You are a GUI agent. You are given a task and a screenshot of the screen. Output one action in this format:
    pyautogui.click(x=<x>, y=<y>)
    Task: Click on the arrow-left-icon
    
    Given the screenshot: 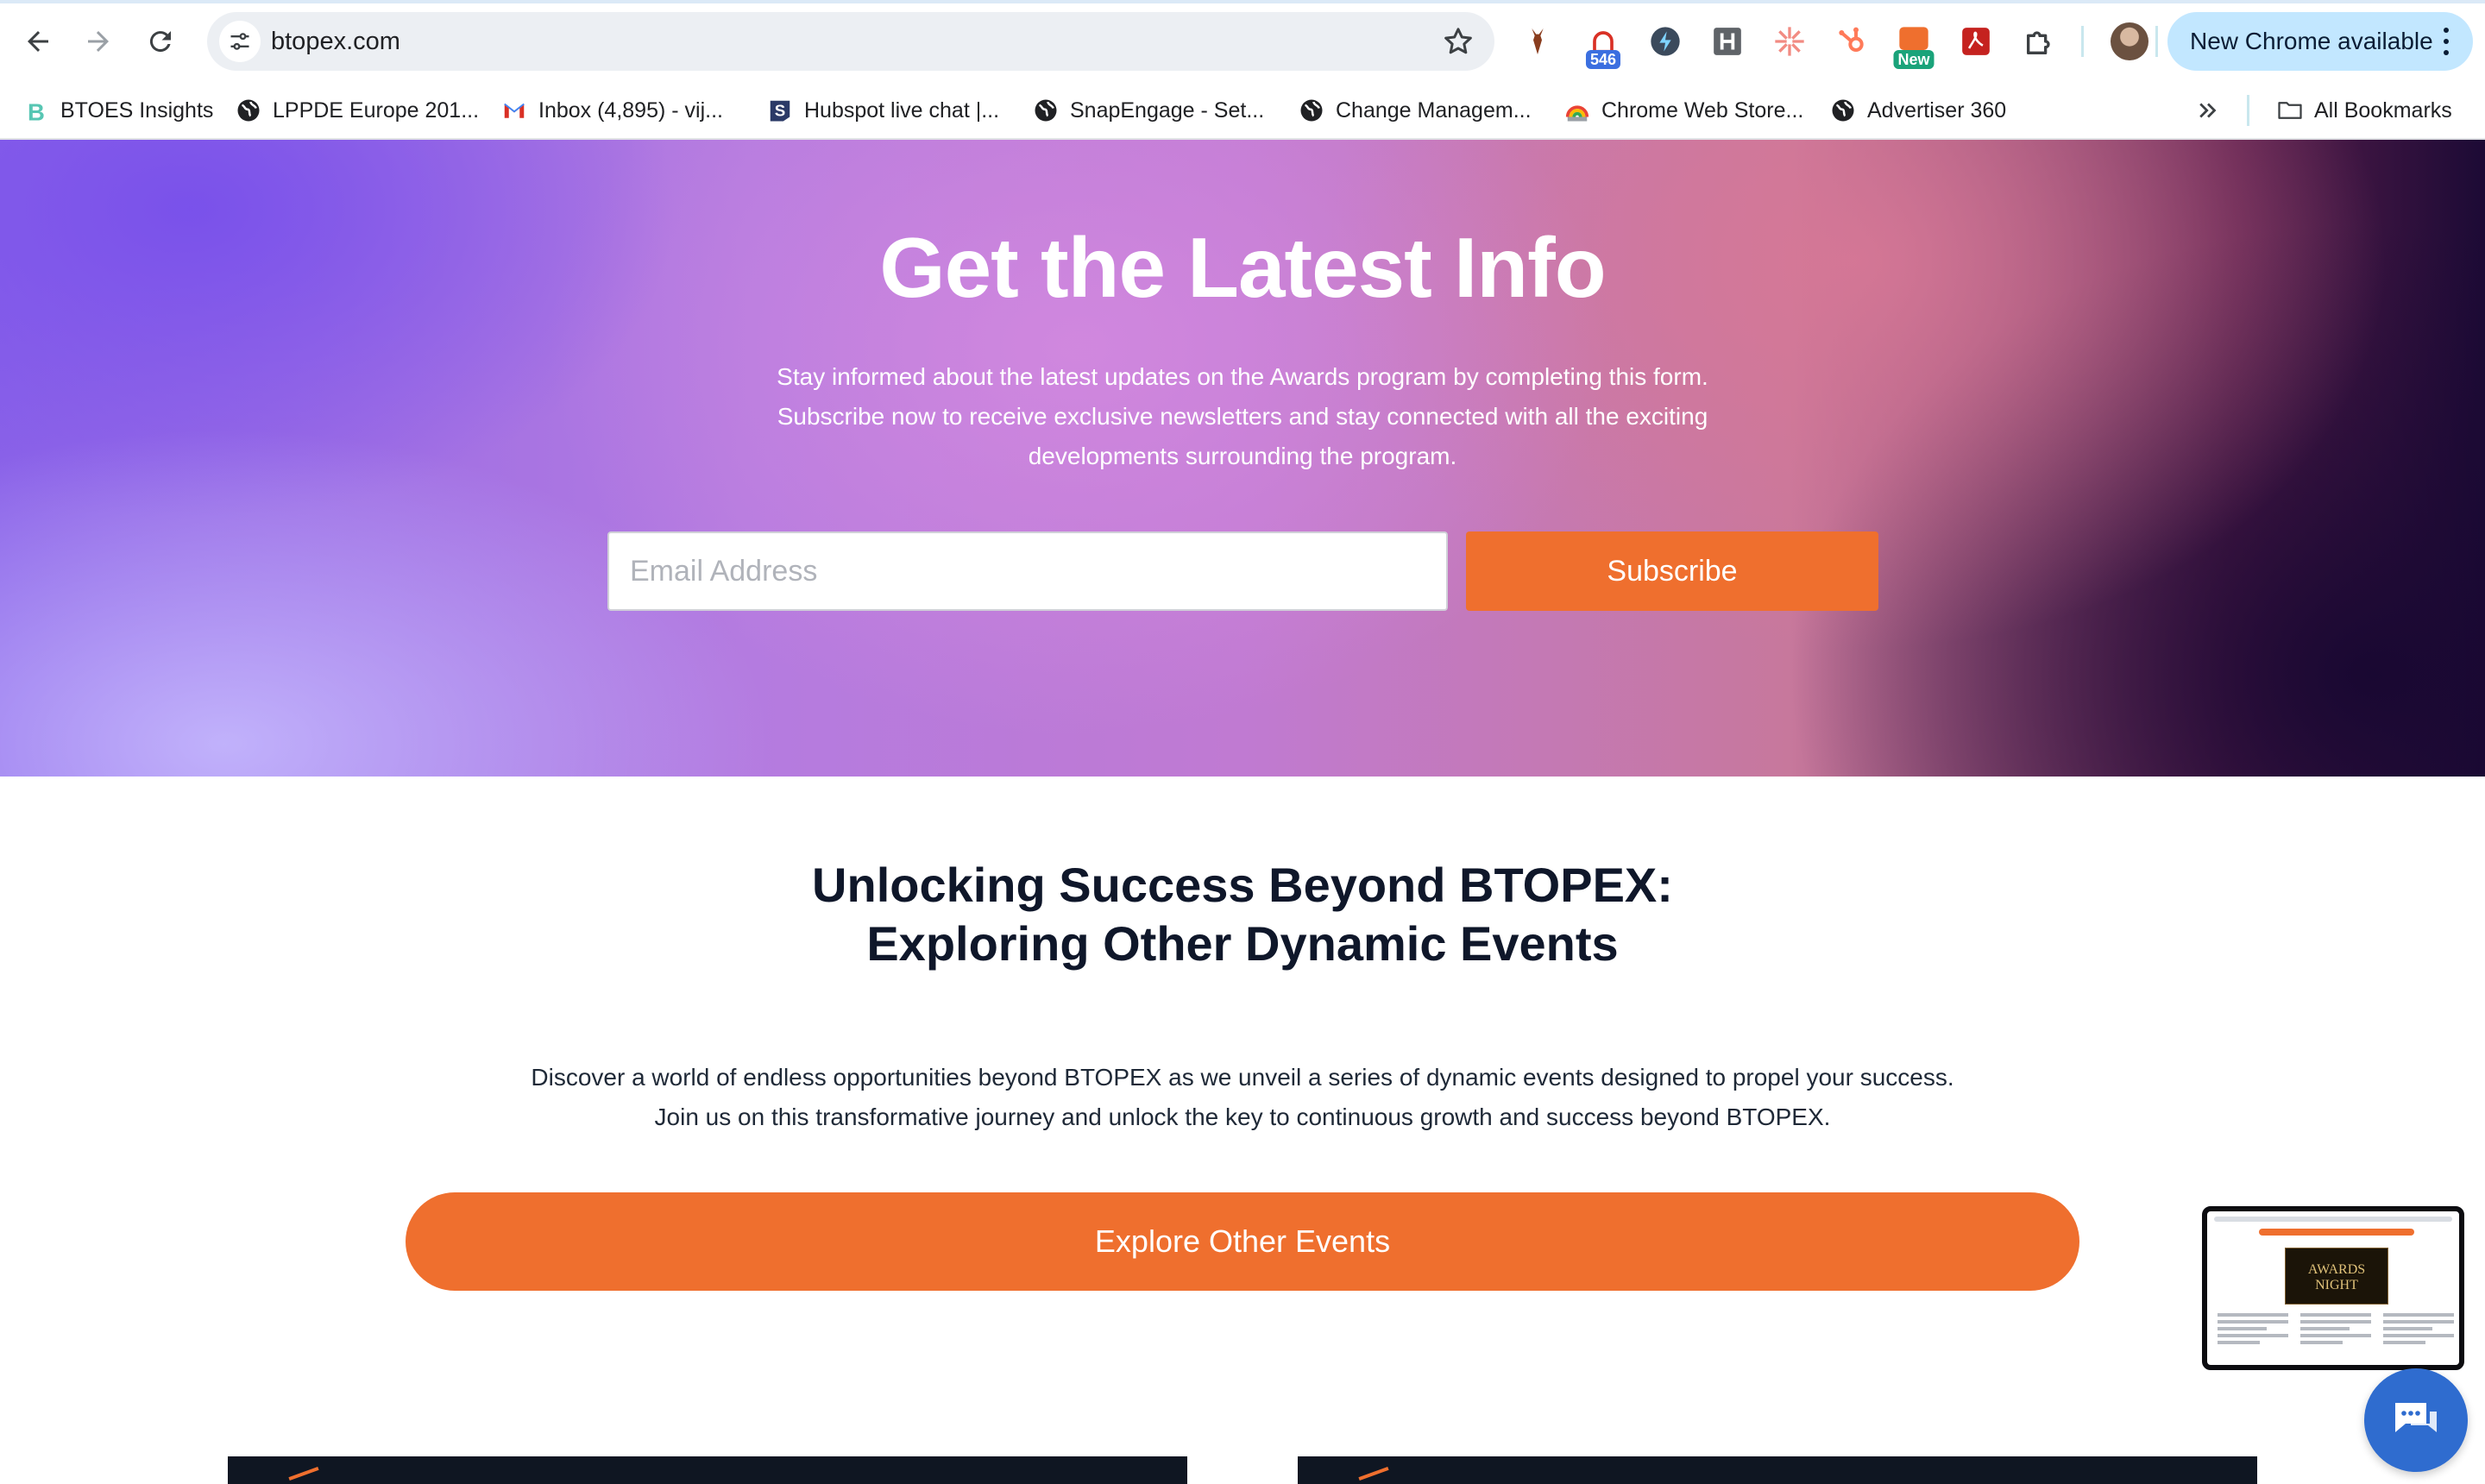 What is the action you would take?
    pyautogui.click(x=38, y=41)
    